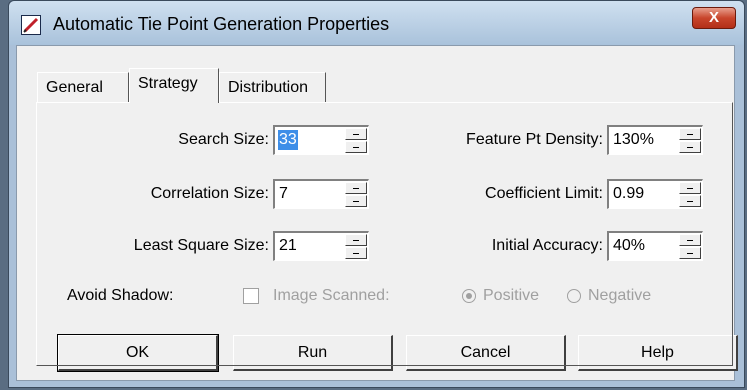 This screenshot has width=747, height=390. I want to click on tab-general: General, so click(83, 87).